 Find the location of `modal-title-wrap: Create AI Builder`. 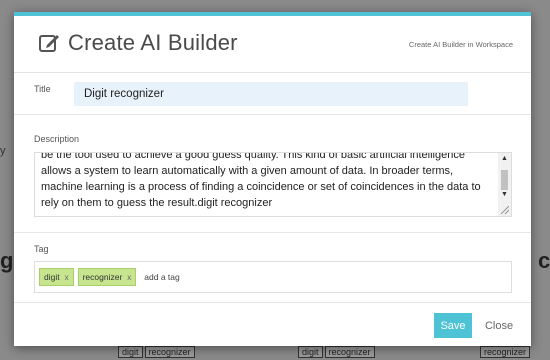

modal-title-wrap: Create AI Builder is located at coordinates (138, 43).